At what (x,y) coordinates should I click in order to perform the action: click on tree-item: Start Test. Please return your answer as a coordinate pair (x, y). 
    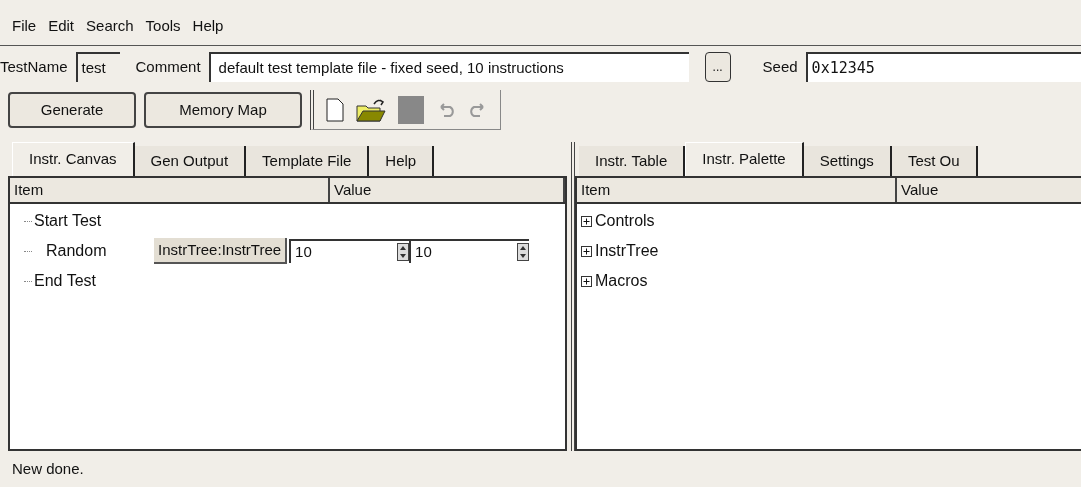
    Looking at the image, I should click on (68, 221).